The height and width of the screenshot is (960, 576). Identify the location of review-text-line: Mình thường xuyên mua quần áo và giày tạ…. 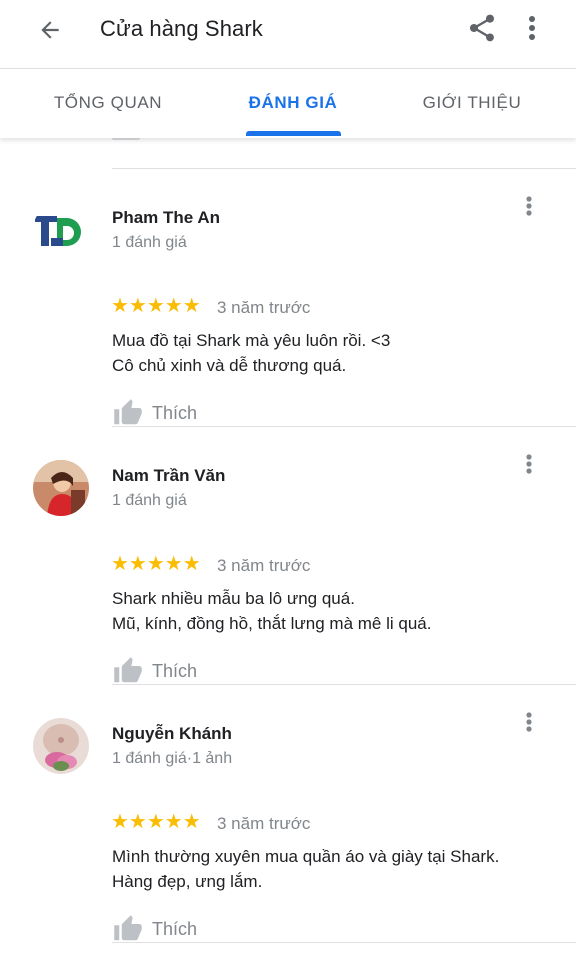
(306, 856).